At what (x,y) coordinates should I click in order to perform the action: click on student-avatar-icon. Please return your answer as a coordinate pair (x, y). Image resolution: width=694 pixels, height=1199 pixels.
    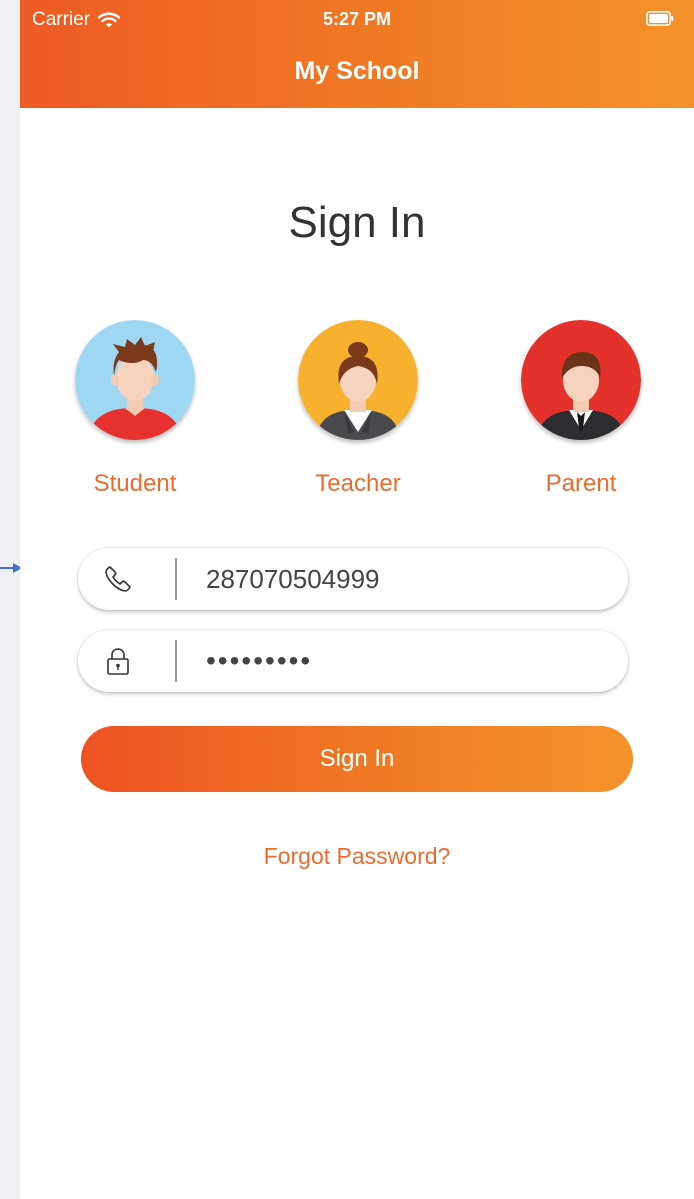
    Looking at the image, I should click on (135, 380).